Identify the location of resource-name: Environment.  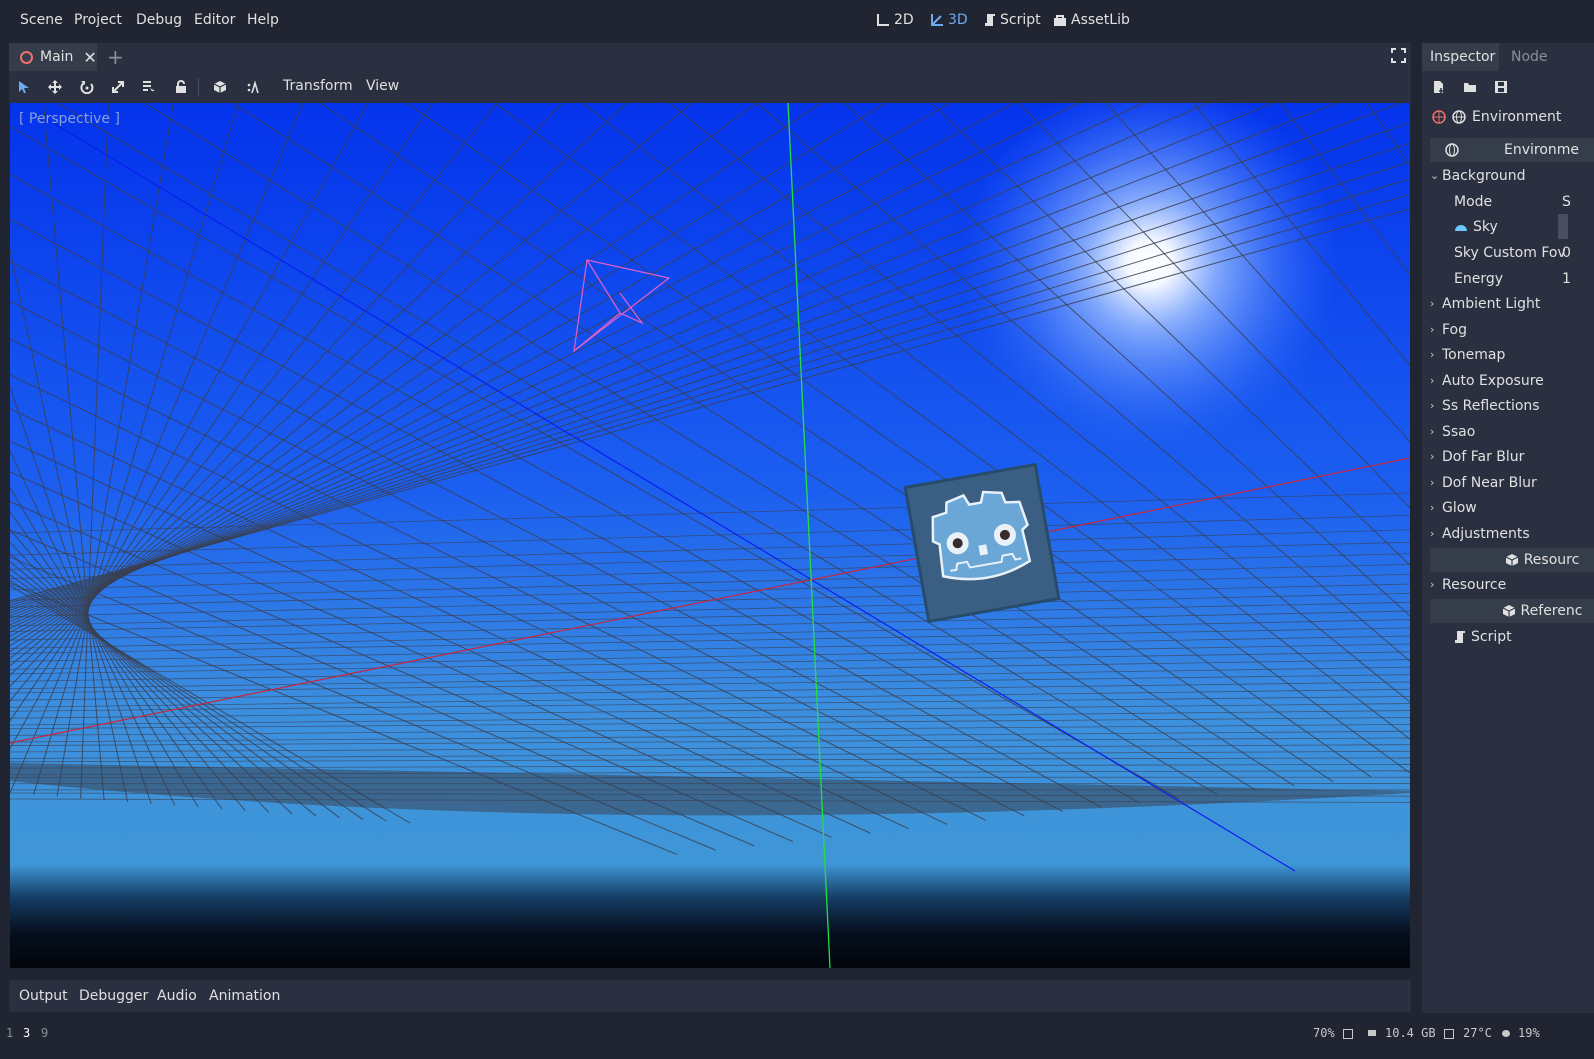
(1517, 117).